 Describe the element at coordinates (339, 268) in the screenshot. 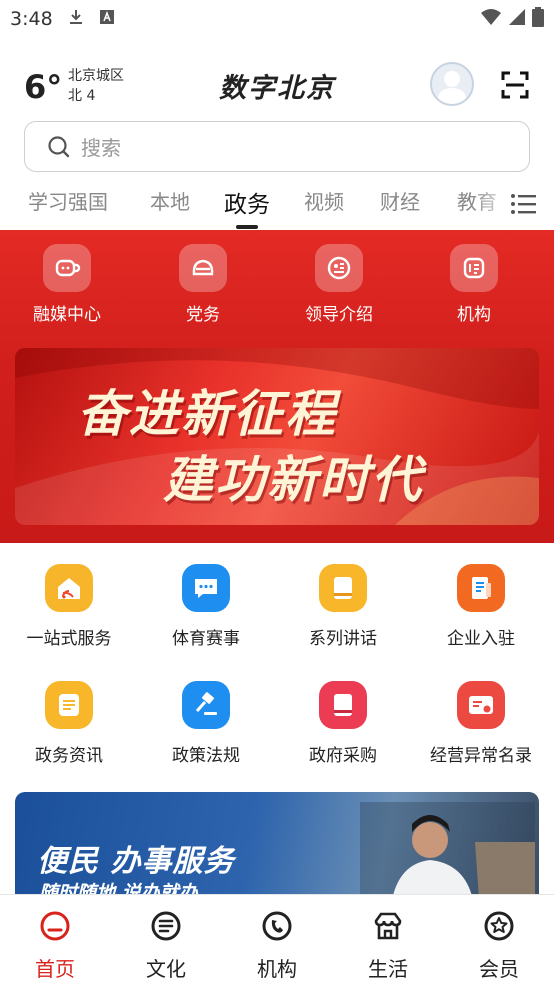

I see `leader-icon` at that location.